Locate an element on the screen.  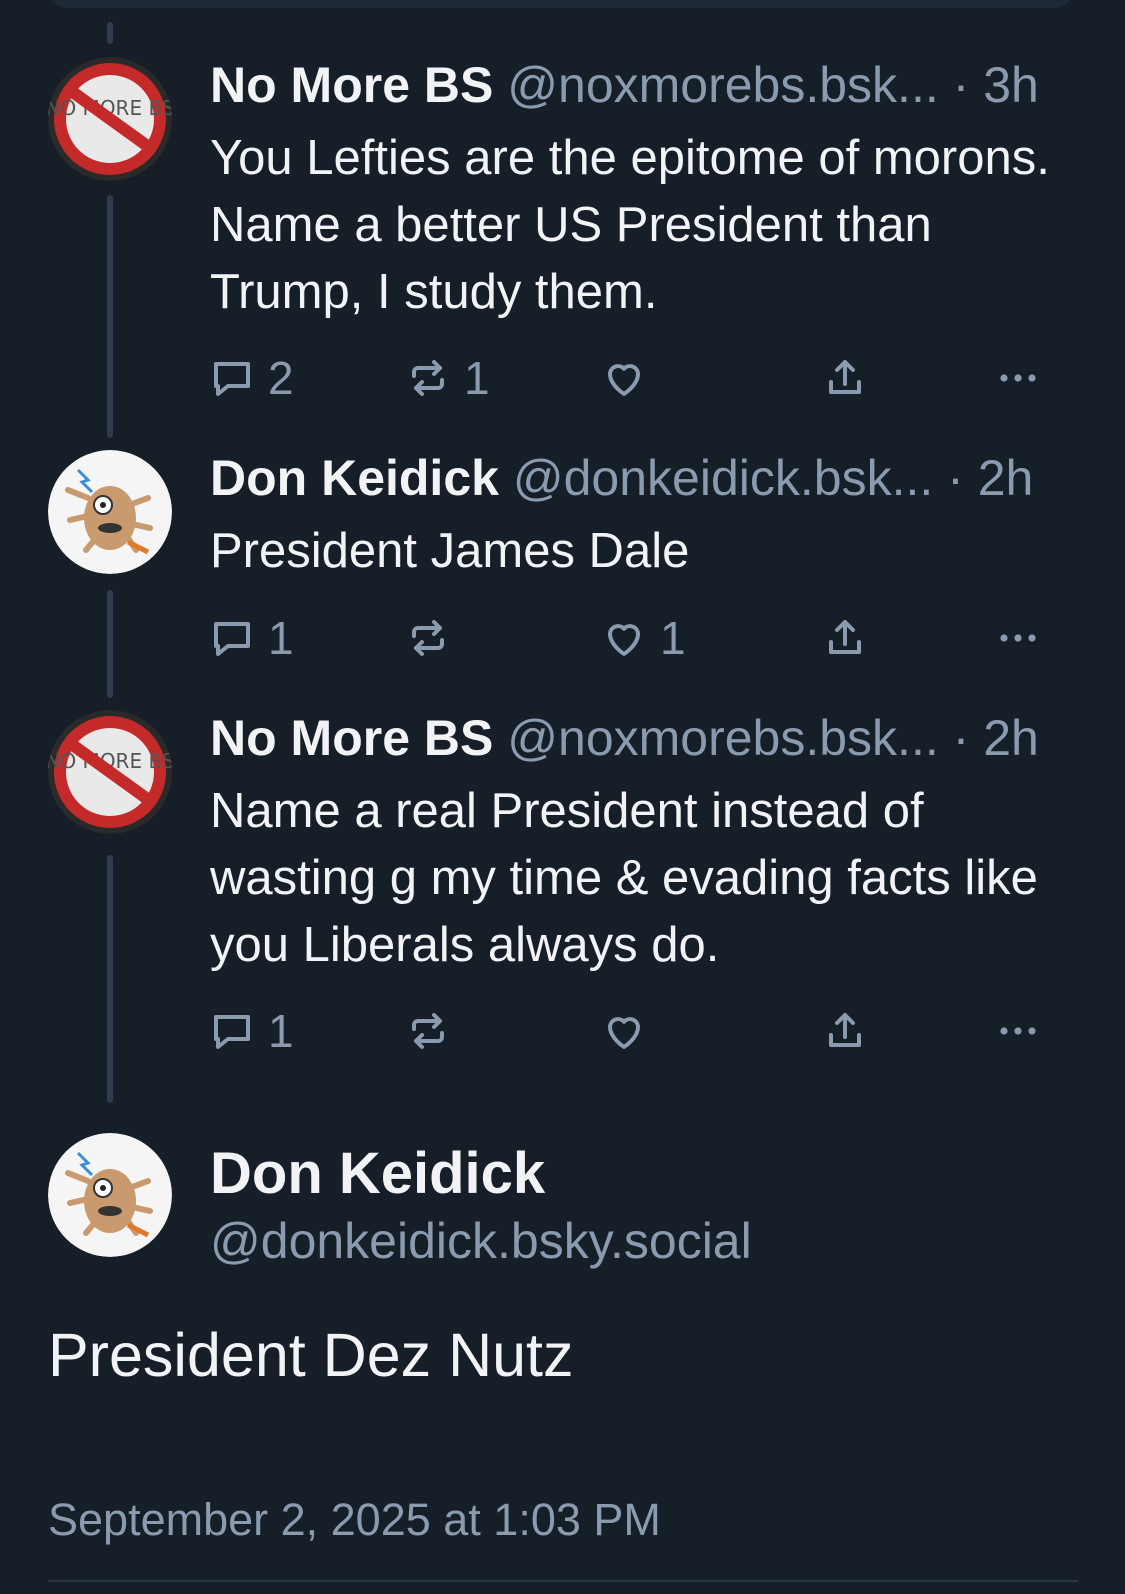
reply-count: 2 is located at coordinates (281, 378).